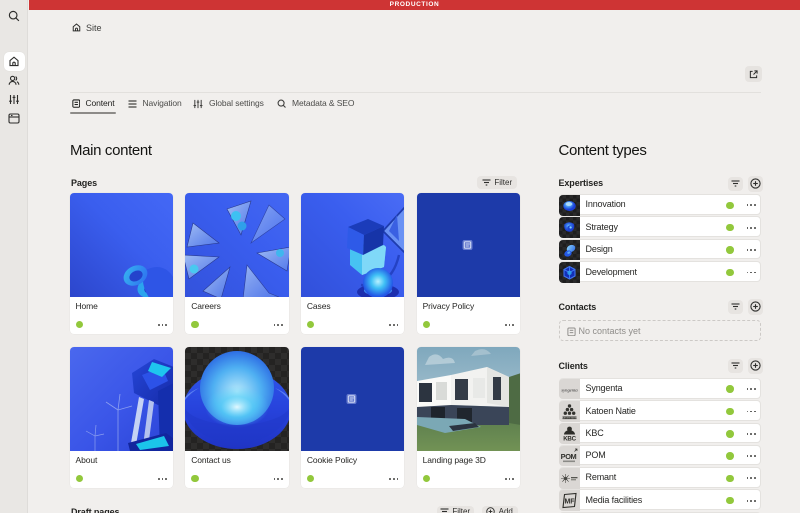  What do you see at coordinates (569, 456) in the screenshot?
I see `svg-text: POM` at bounding box center [569, 456].